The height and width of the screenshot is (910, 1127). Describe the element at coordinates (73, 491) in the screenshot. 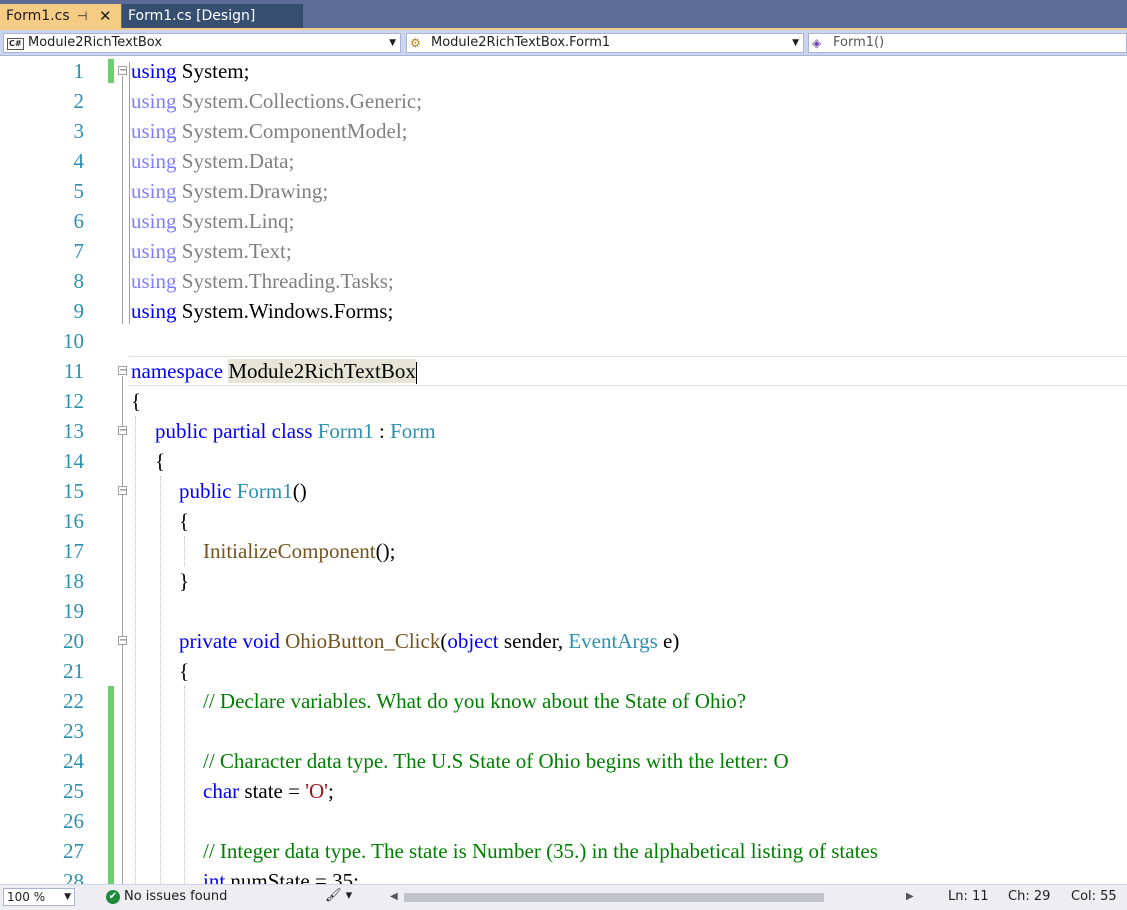

I see `line-number: 15` at that location.